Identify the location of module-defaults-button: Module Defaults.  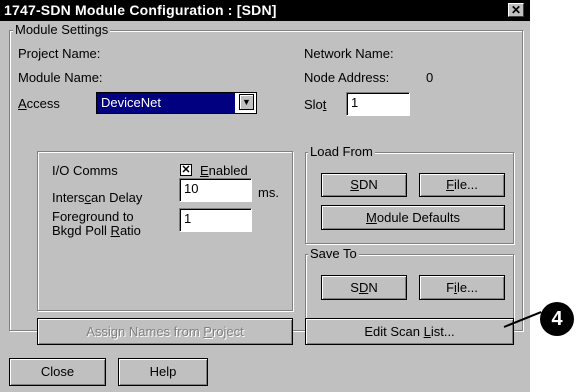
(413, 217).